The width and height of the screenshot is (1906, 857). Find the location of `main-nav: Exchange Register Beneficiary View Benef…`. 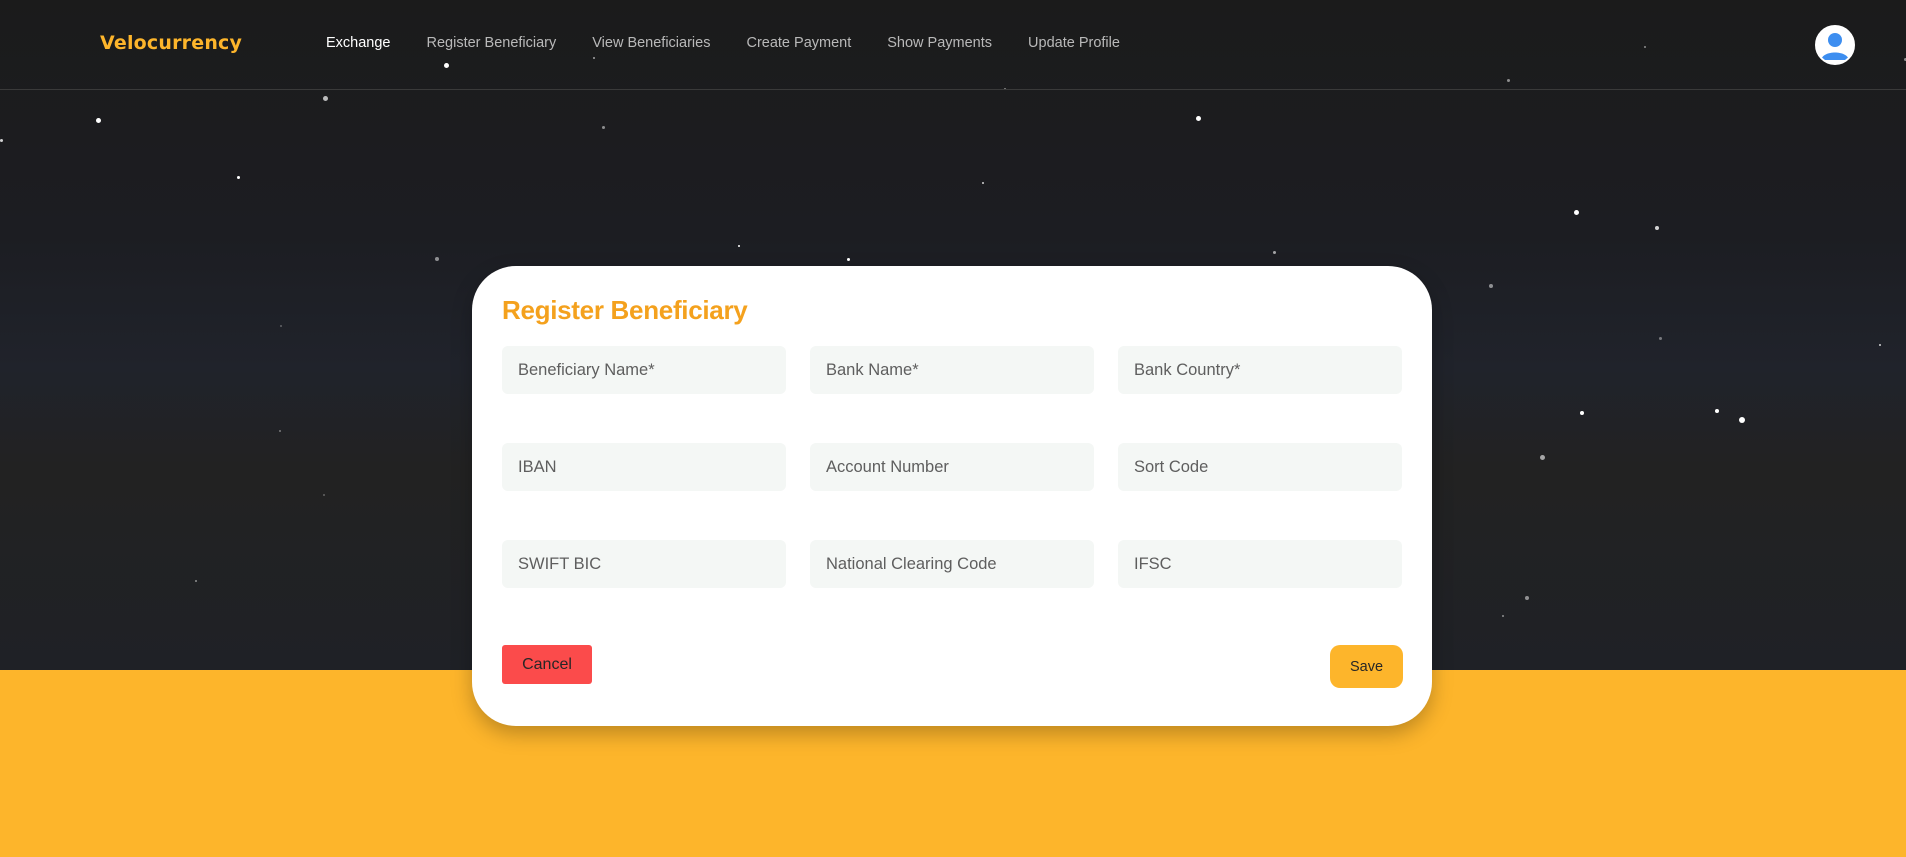

main-nav: Exchange Register Beneficiary View Benef… is located at coordinates (741, 43).